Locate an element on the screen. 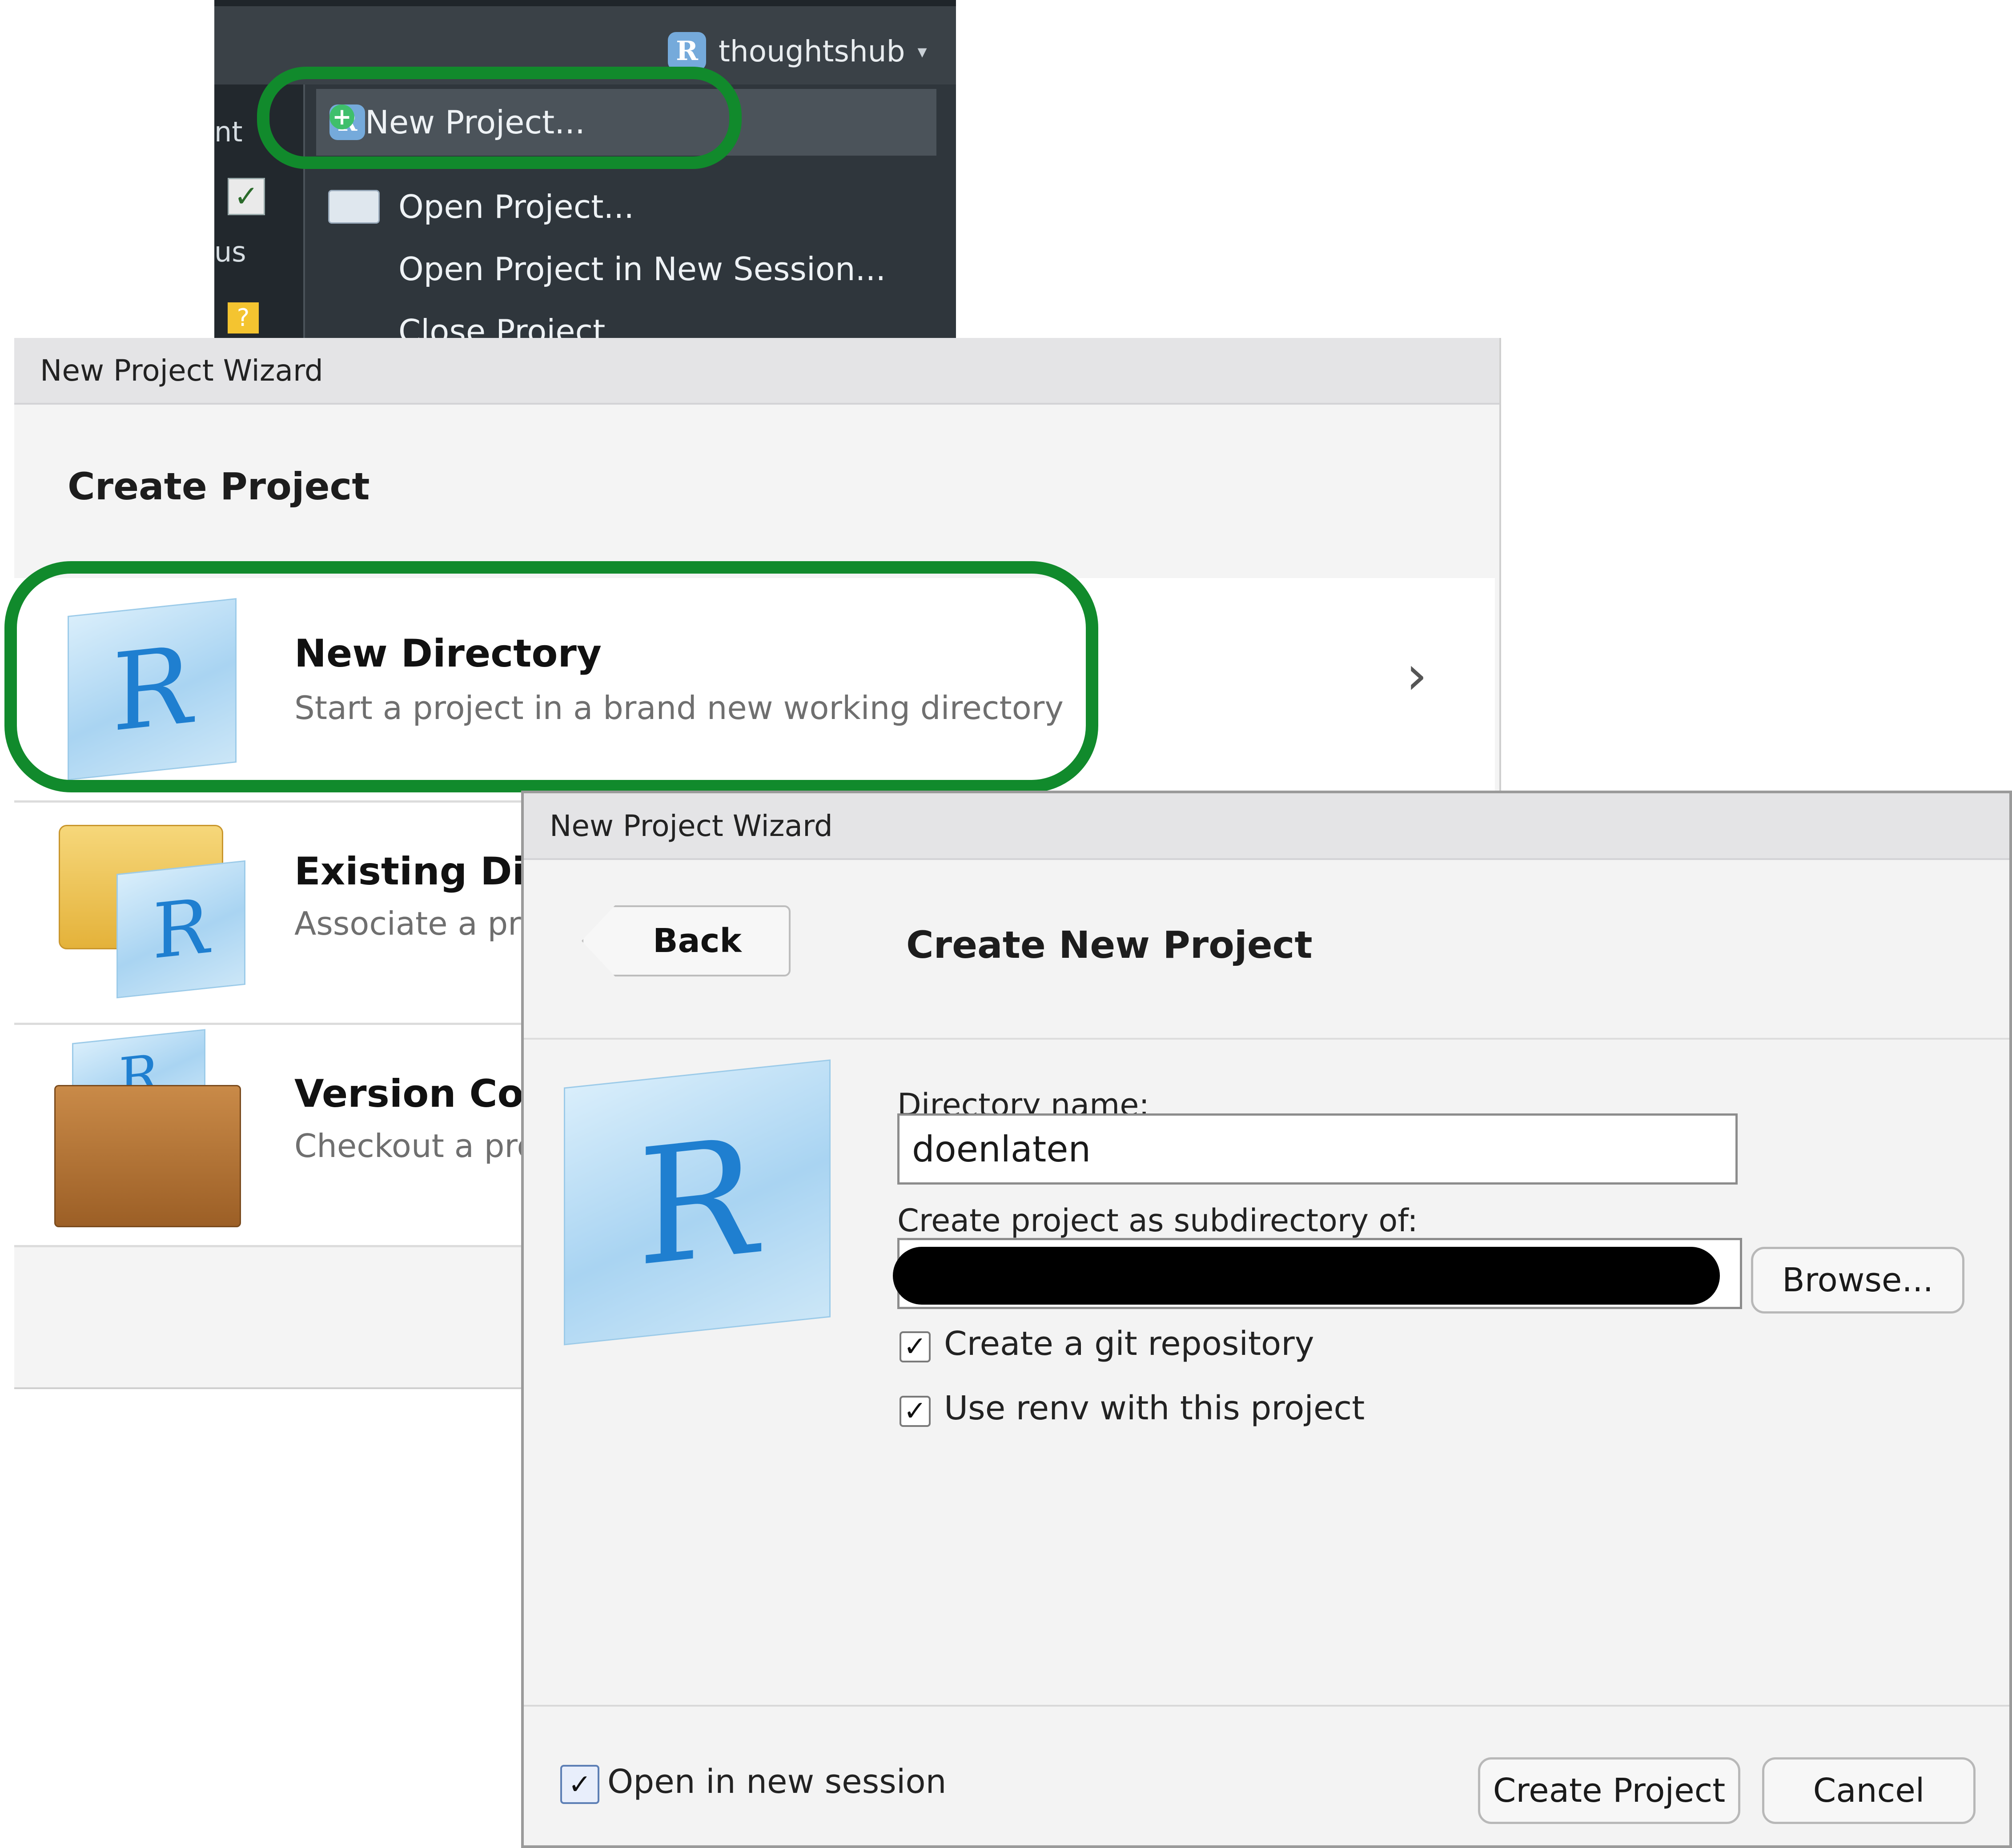  checkbox-icon: ✓ is located at coordinates (246, 196).